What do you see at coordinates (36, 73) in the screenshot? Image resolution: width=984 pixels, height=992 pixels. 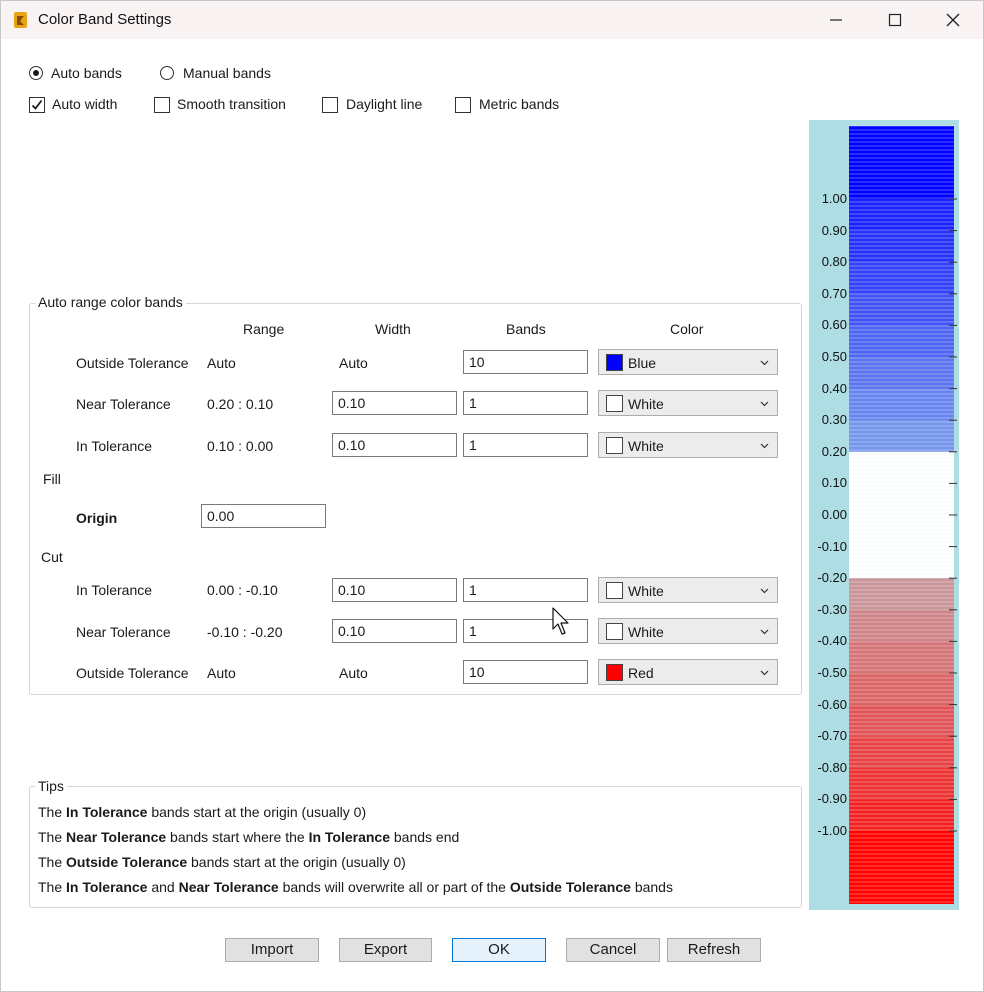 I see `auto-bands-radio` at bounding box center [36, 73].